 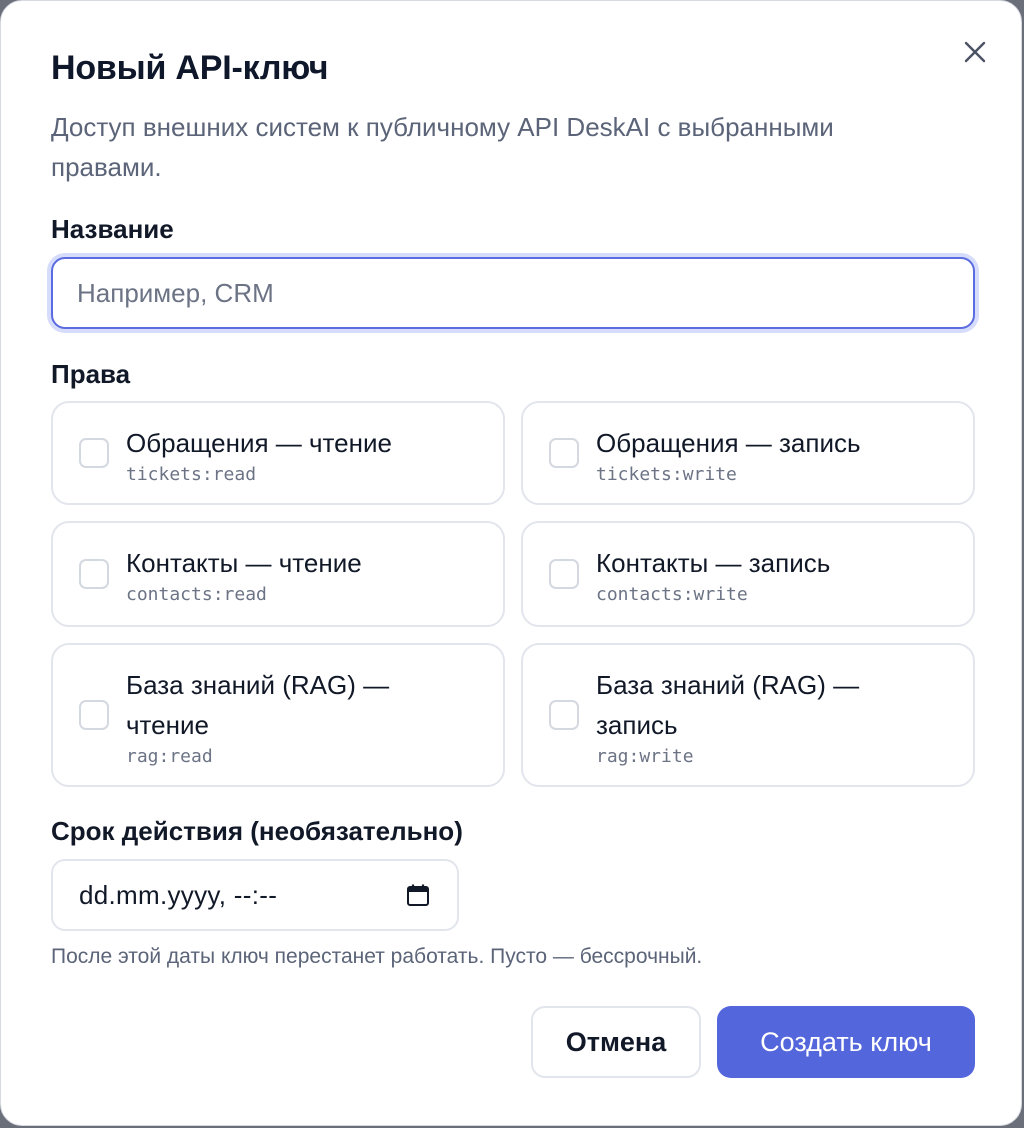 I want to click on checkbox-tickets-write, so click(x=564, y=453).